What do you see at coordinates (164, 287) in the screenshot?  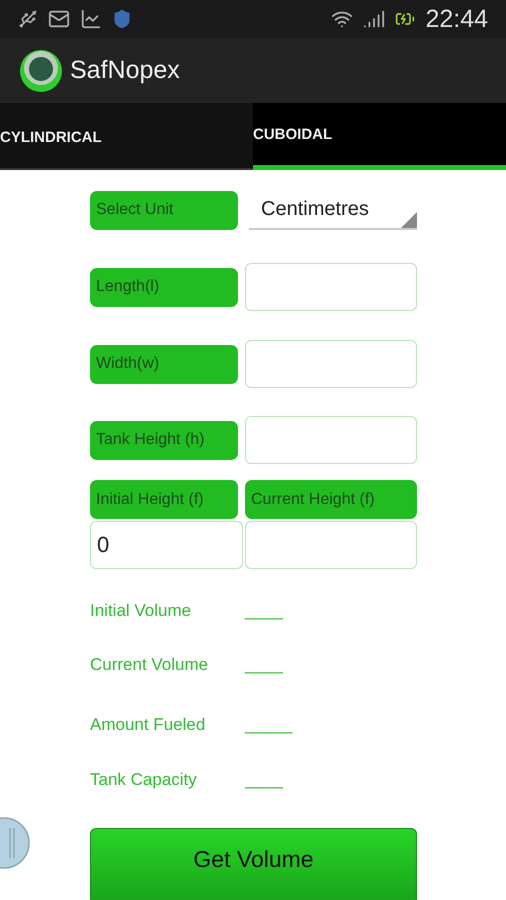 I see `field-label: Length(l)` at bounding box center [164, 287].